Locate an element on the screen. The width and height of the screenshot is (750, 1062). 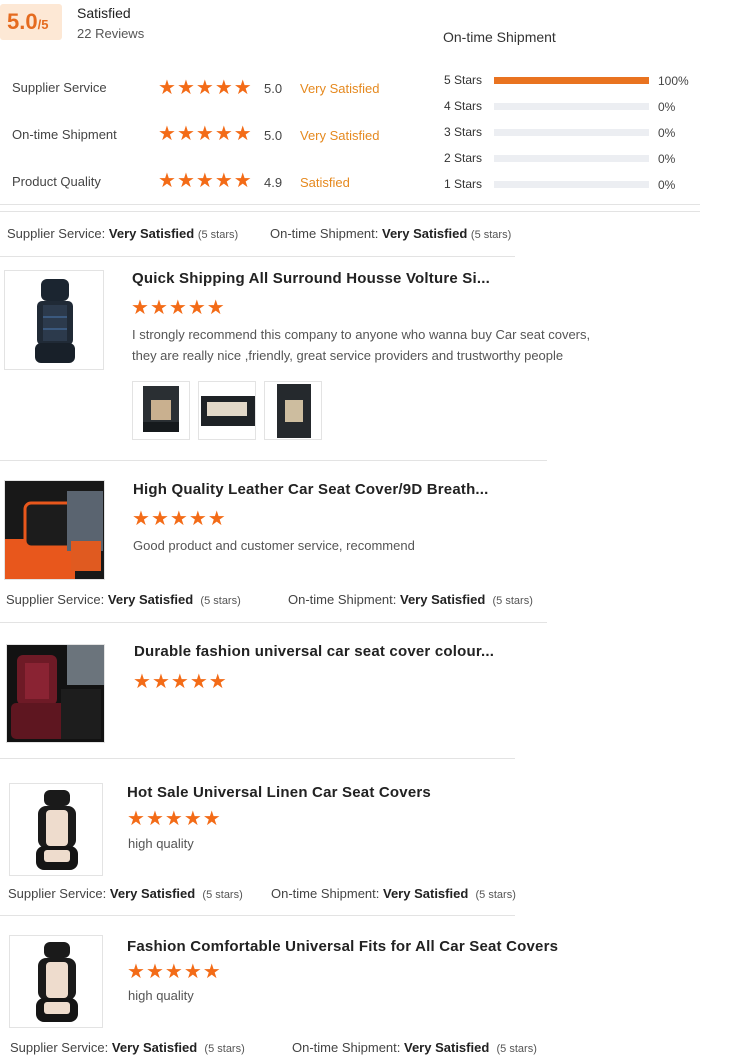
dist-label: 5 Stars is located at coordinates (463, 80).